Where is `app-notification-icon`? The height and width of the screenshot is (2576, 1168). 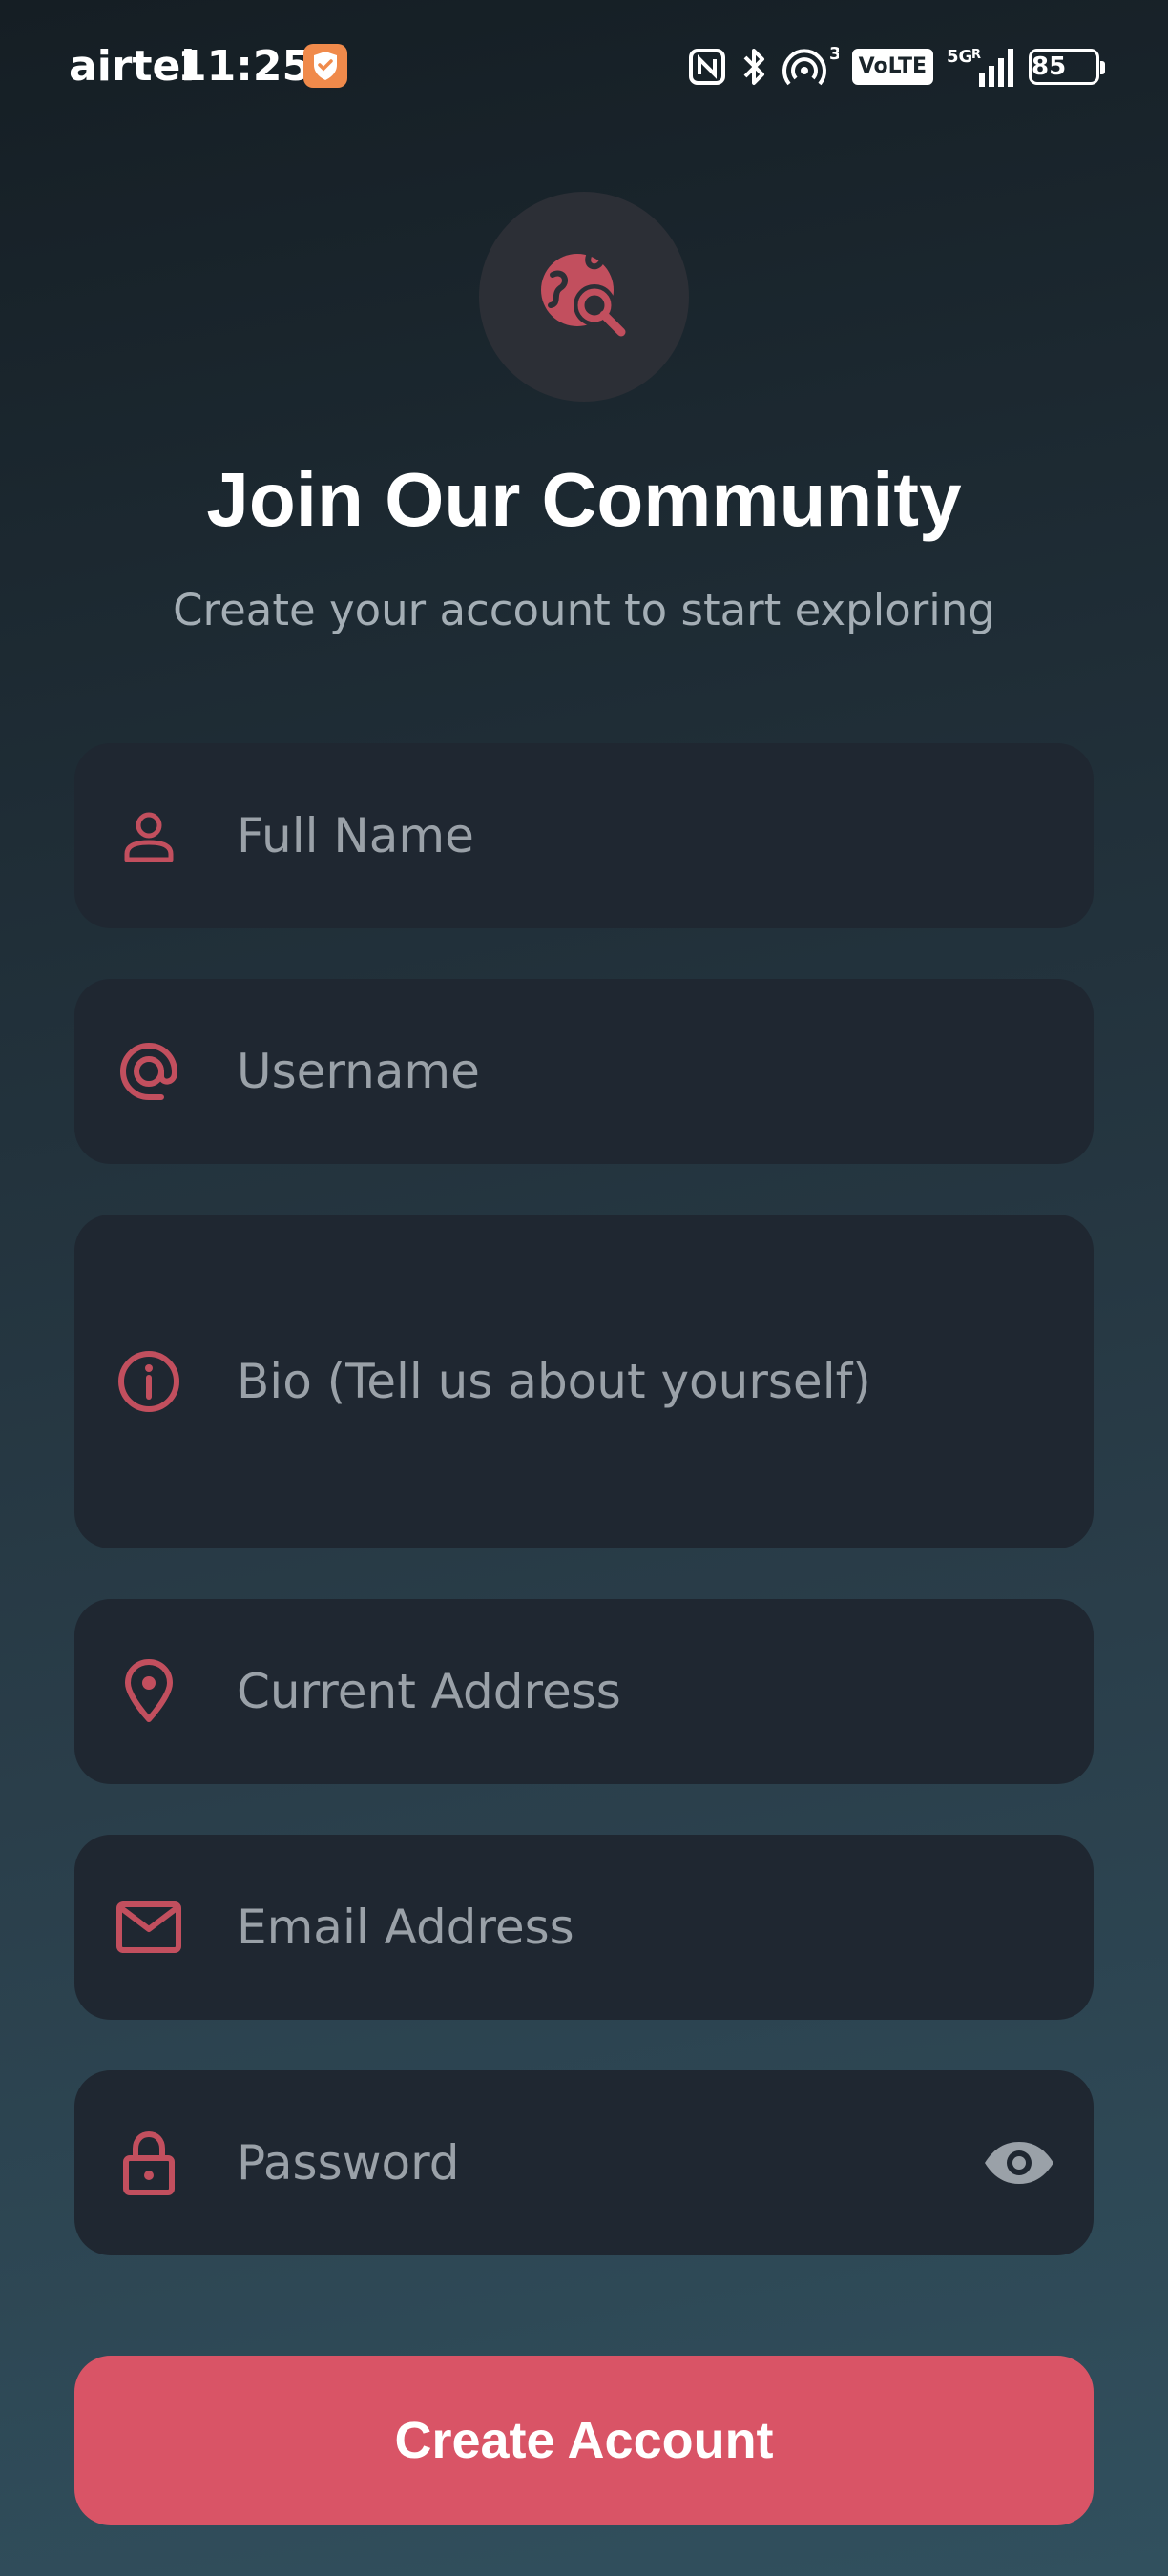
app-notification-icon is located at coordinates (325, 66).